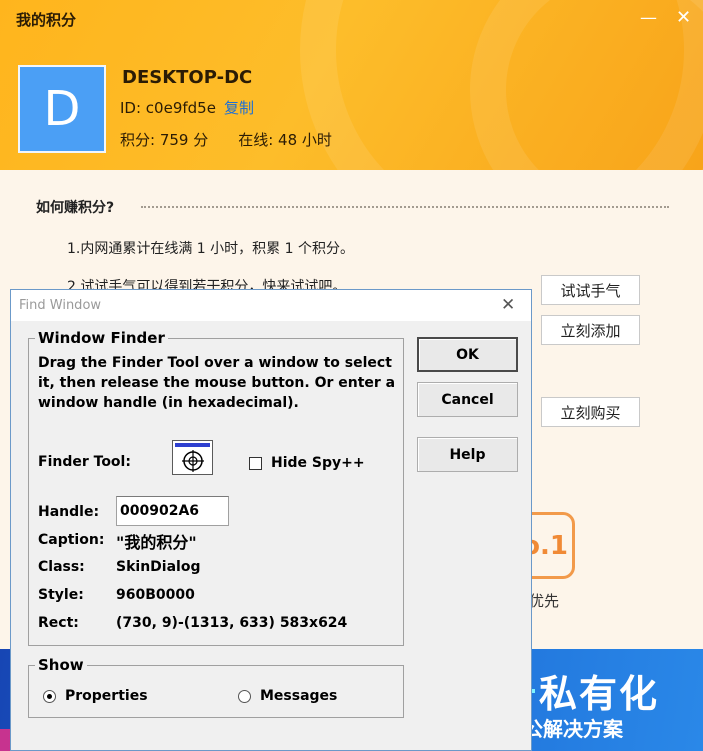 Image resolution: width=703 pixels, height=751 pixels. What do you see at coordinates (285, 140) in the screenshot?
I see `online-time-stat: 在线: 48 小时` at bounding box center [285, 140].